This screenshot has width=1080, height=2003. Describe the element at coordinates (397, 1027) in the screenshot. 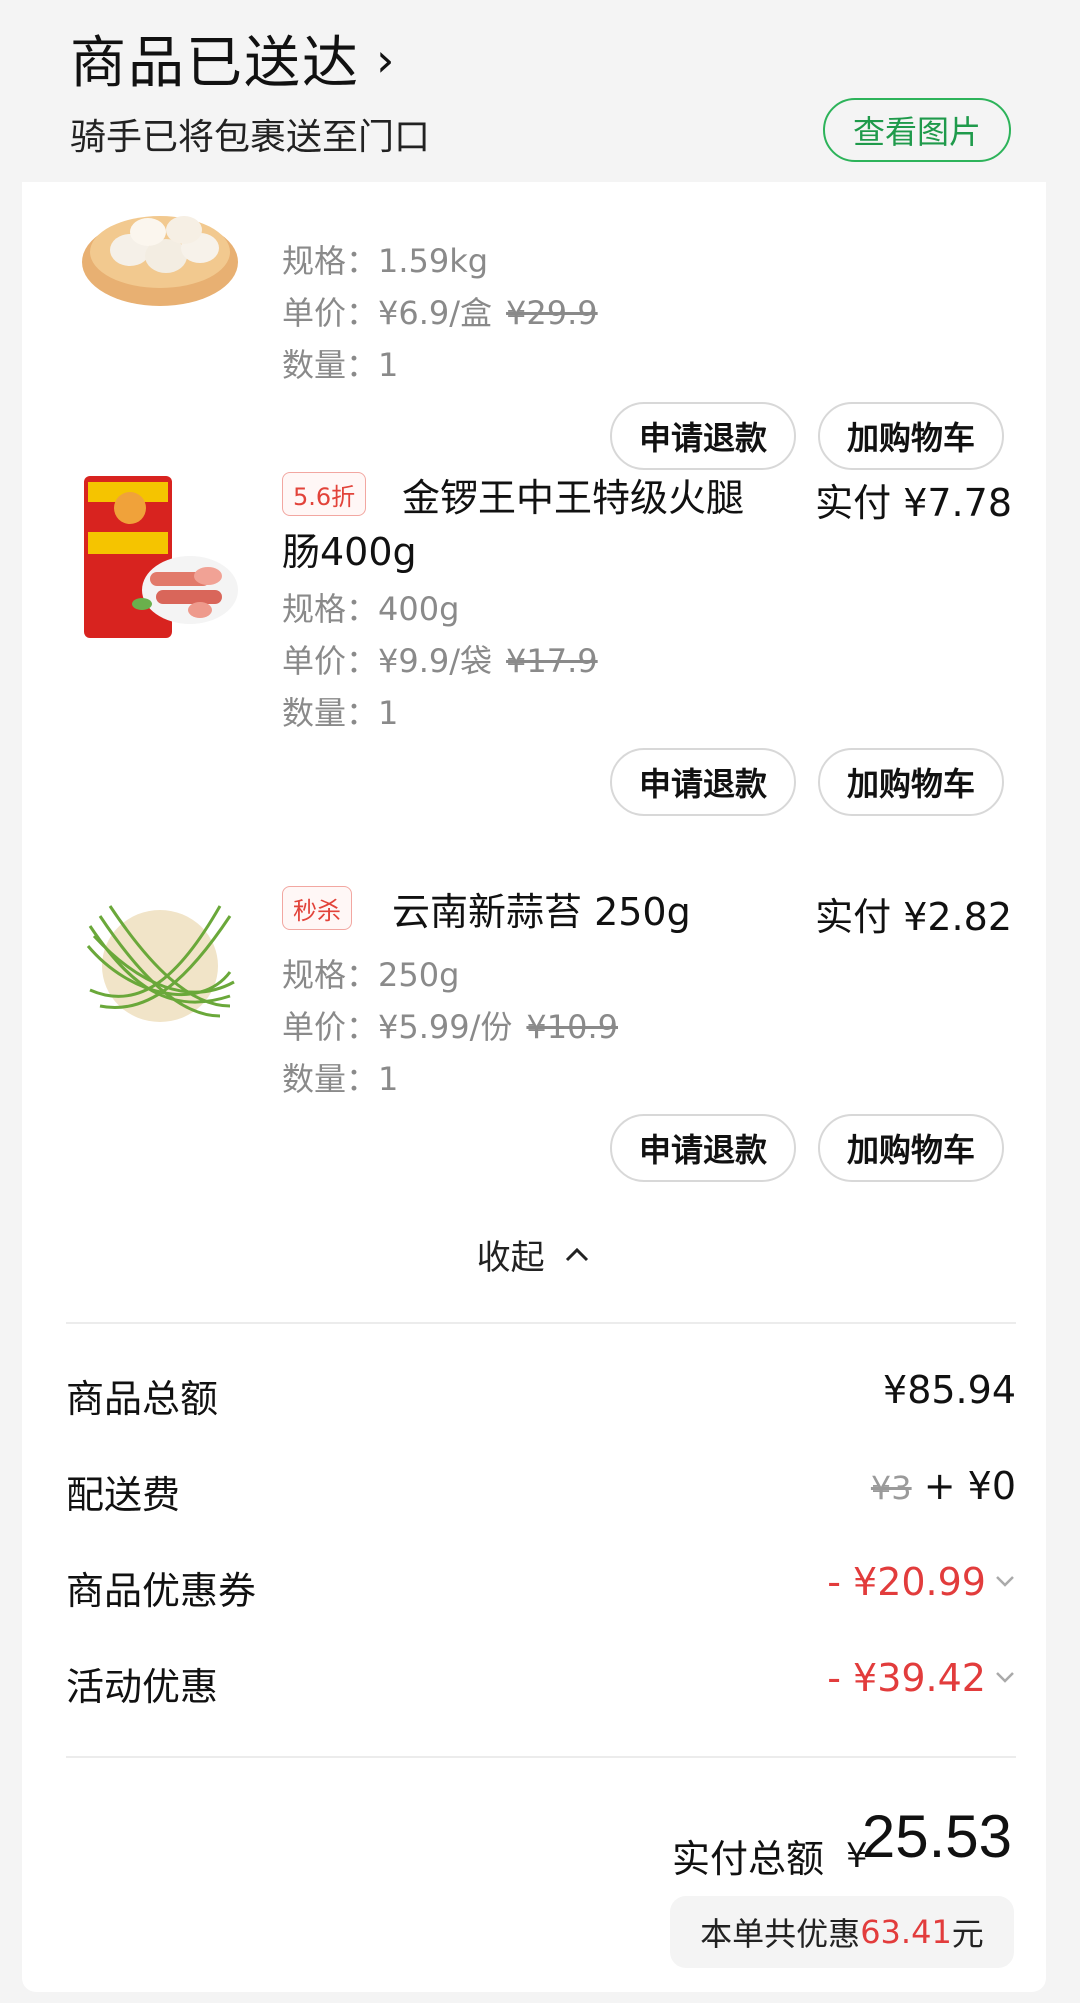

I see `unit-price: 单价：¥5.99/份` at that location.